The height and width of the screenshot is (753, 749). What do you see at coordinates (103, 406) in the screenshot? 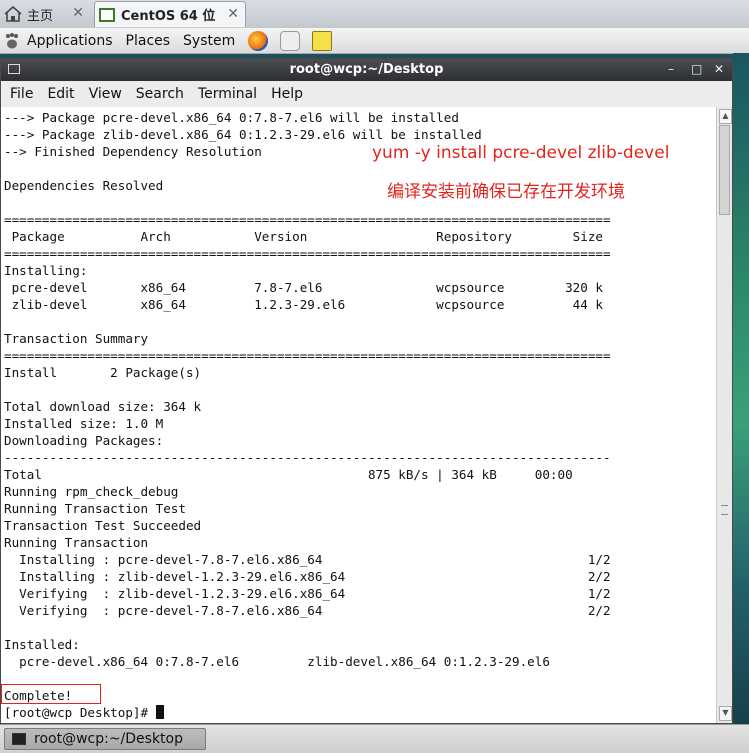
I see `terminal-line: Total download size: 364 k` at bounding box center [103, 406].